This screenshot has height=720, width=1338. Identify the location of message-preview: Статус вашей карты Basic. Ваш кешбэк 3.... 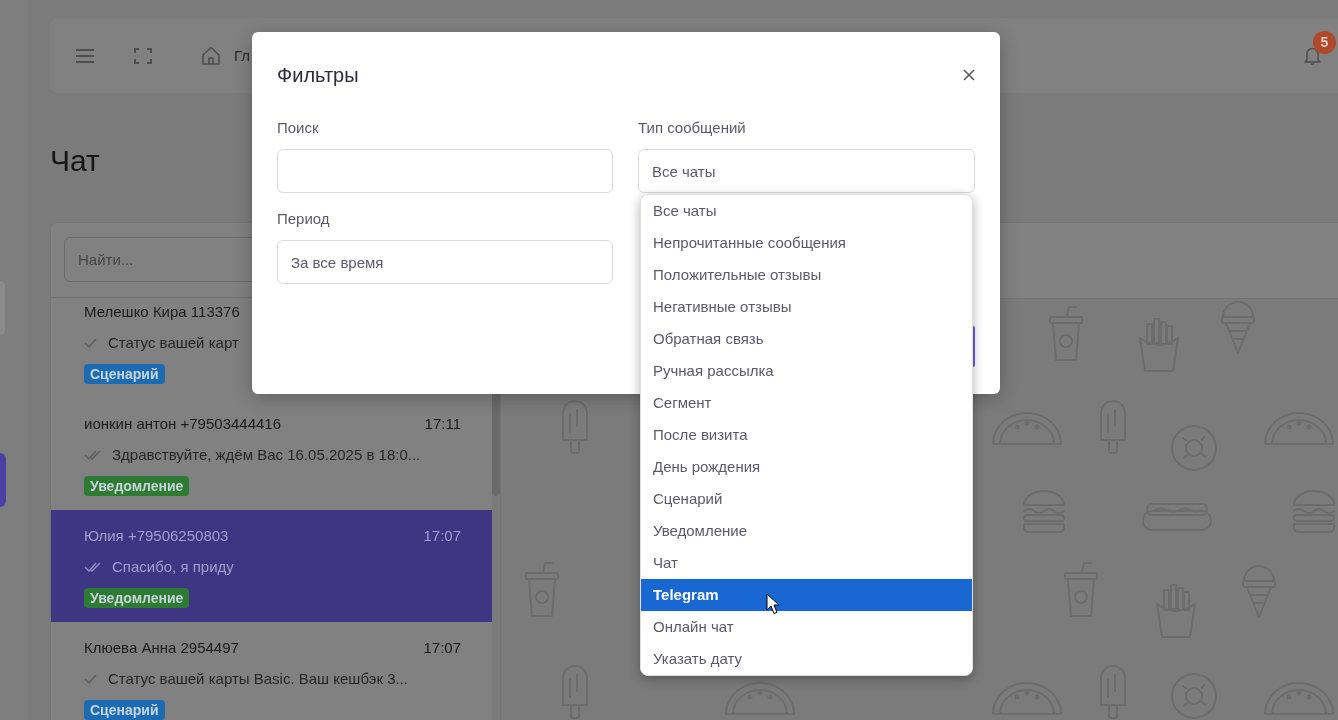
(258, 679).